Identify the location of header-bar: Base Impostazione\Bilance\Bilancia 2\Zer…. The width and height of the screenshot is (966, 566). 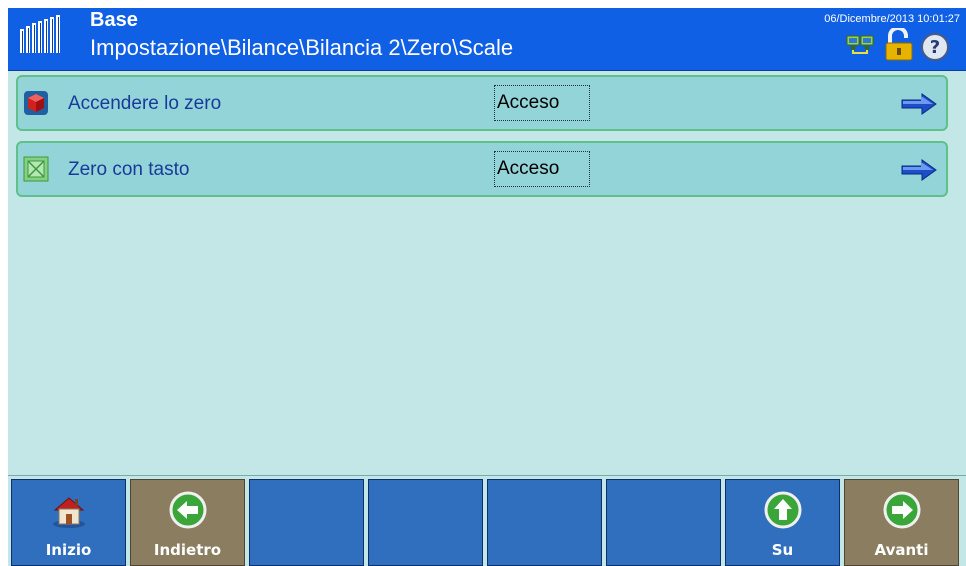
(487, 39).